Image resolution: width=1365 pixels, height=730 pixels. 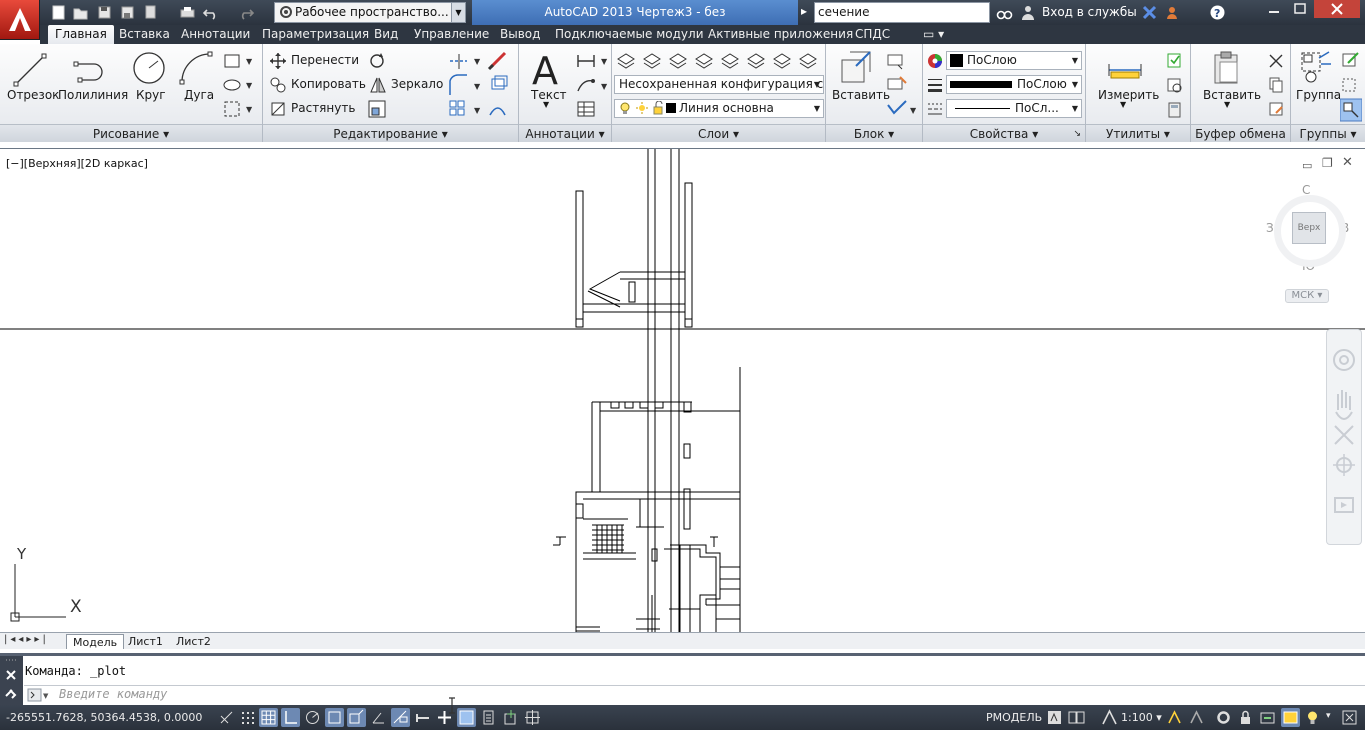 I want to click on viewport-controls-label: [−][Верхняя][2D каркас], so click(x=77, y=163).